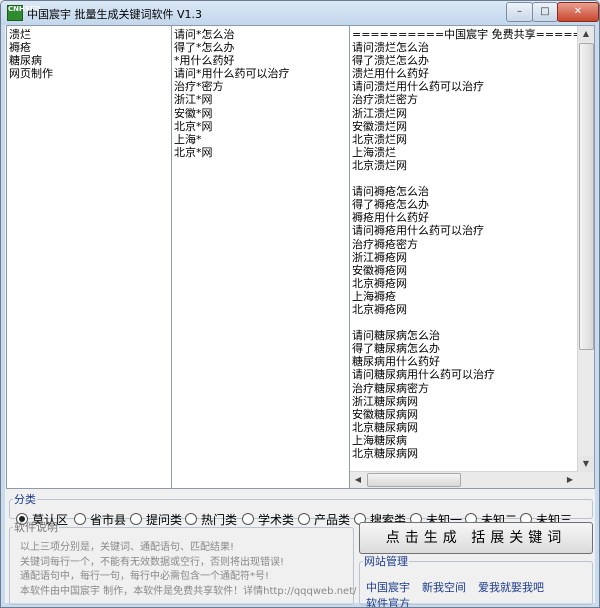  What do you see at coordinates (386, 561) in the screenshot?
I see `site-management-legend: 网站管理` at bounding box center [386, 561].